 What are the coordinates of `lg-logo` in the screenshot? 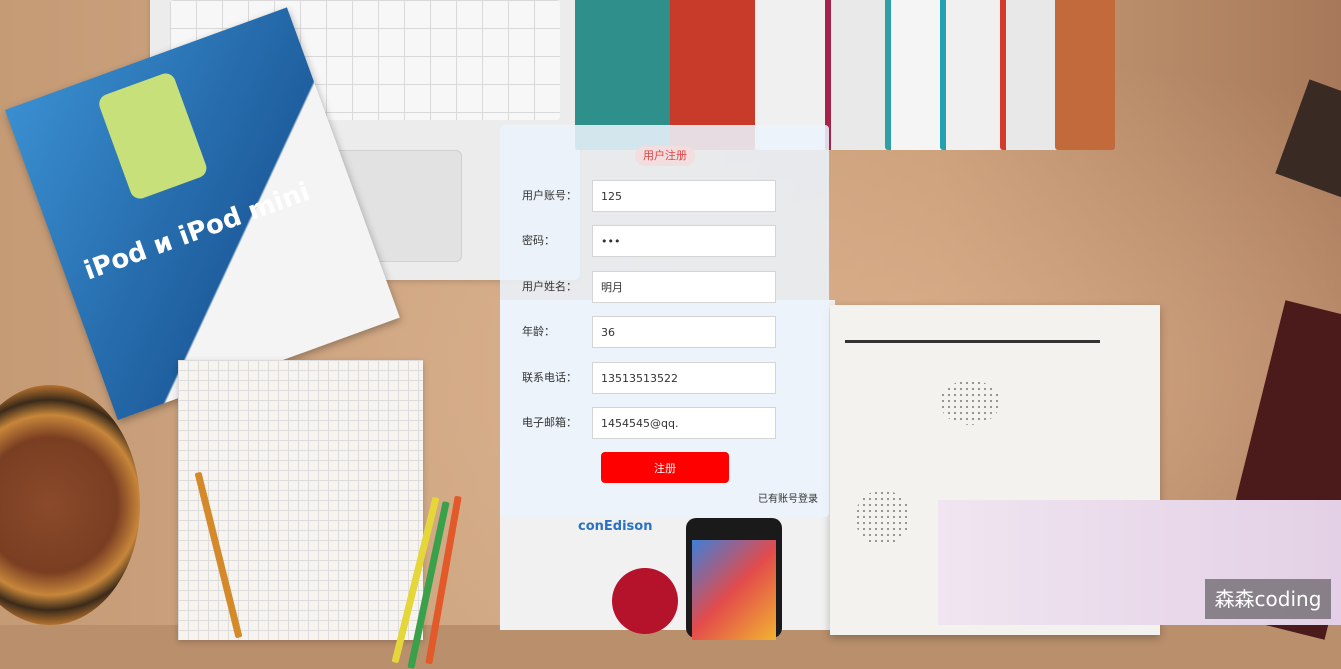 It's located at (645, 601).